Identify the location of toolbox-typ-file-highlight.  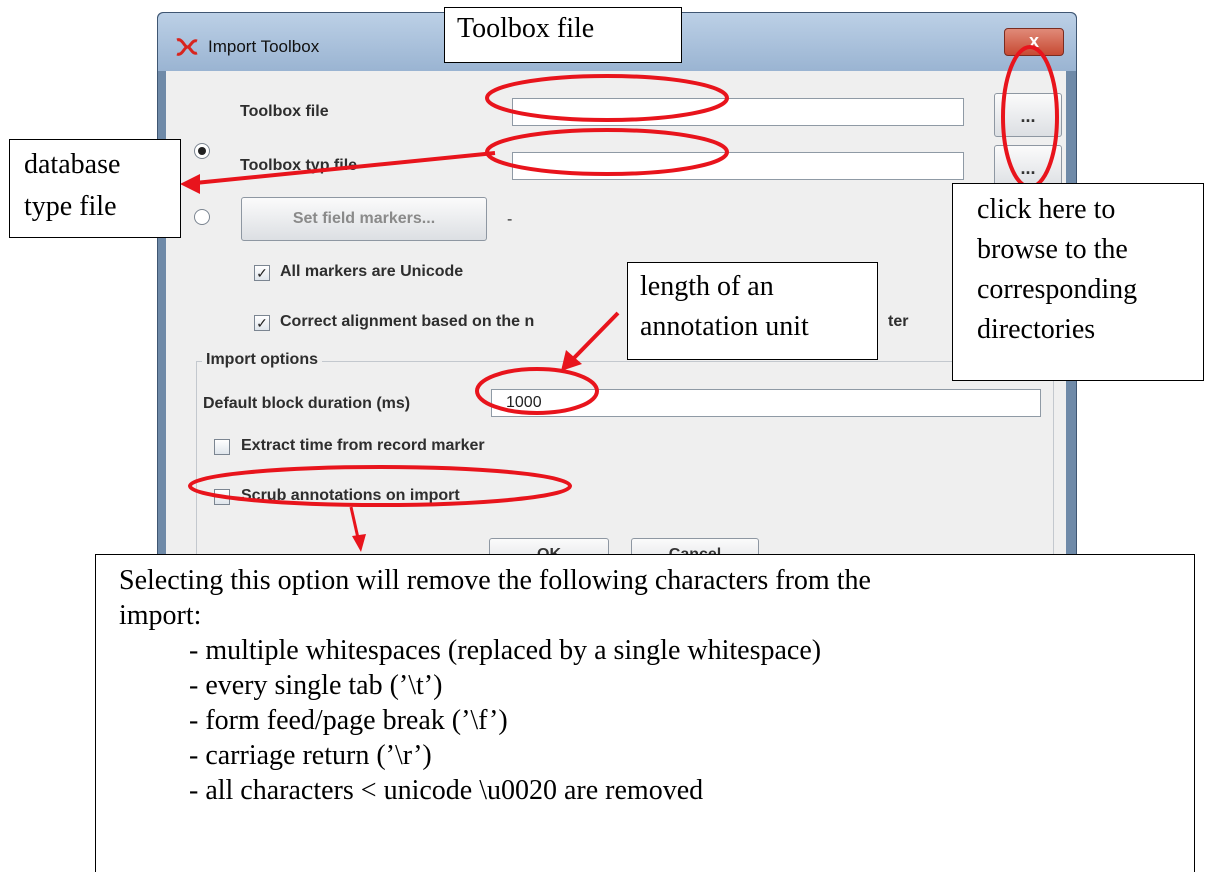
(607, 152).